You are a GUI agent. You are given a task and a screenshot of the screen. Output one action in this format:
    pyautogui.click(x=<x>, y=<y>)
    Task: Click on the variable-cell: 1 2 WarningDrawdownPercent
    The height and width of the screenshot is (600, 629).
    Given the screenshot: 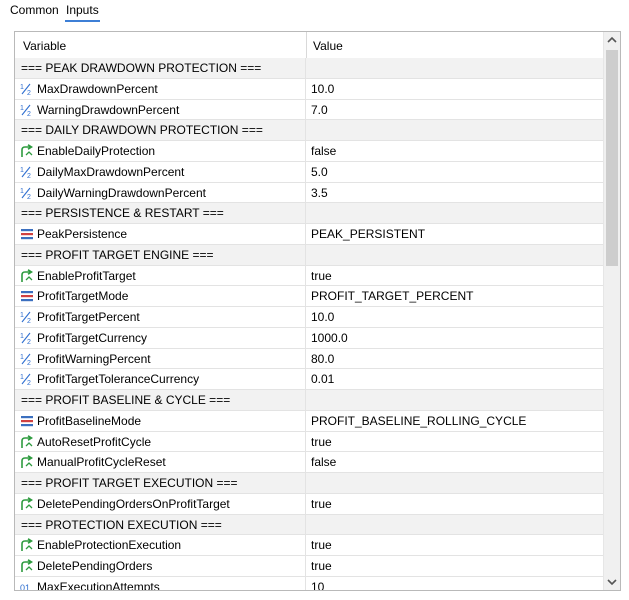 What is the action you would take?
    pyautogui.click(x=160, y=109)
    